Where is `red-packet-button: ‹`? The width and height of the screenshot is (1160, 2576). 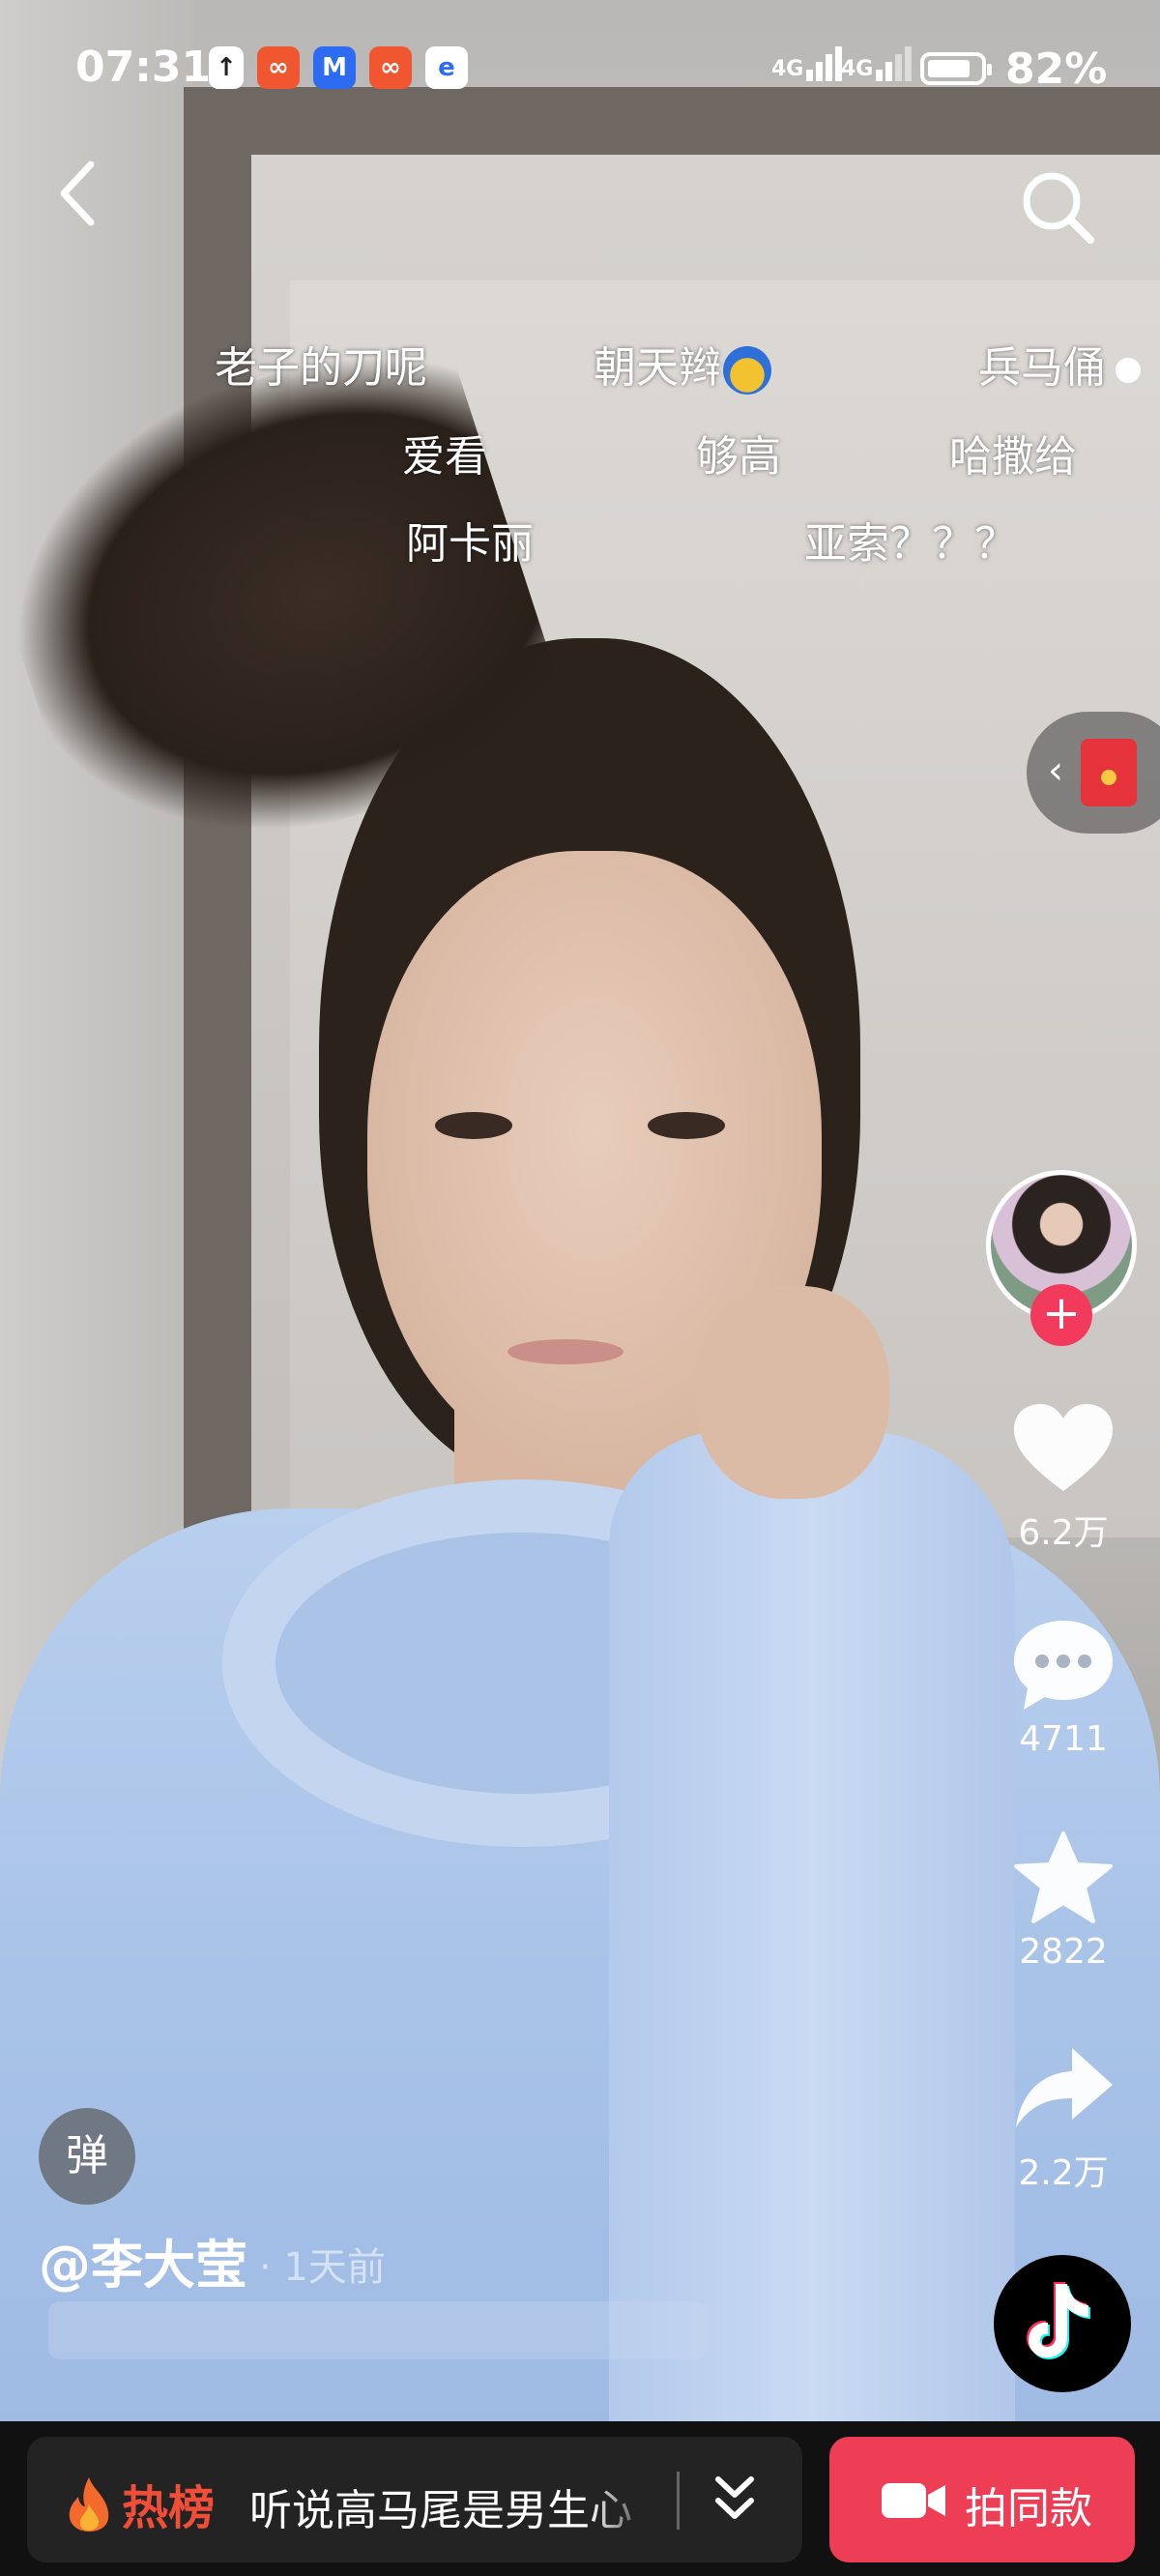 red-packet-button: ‹ is located at coordinates (1093, 773).